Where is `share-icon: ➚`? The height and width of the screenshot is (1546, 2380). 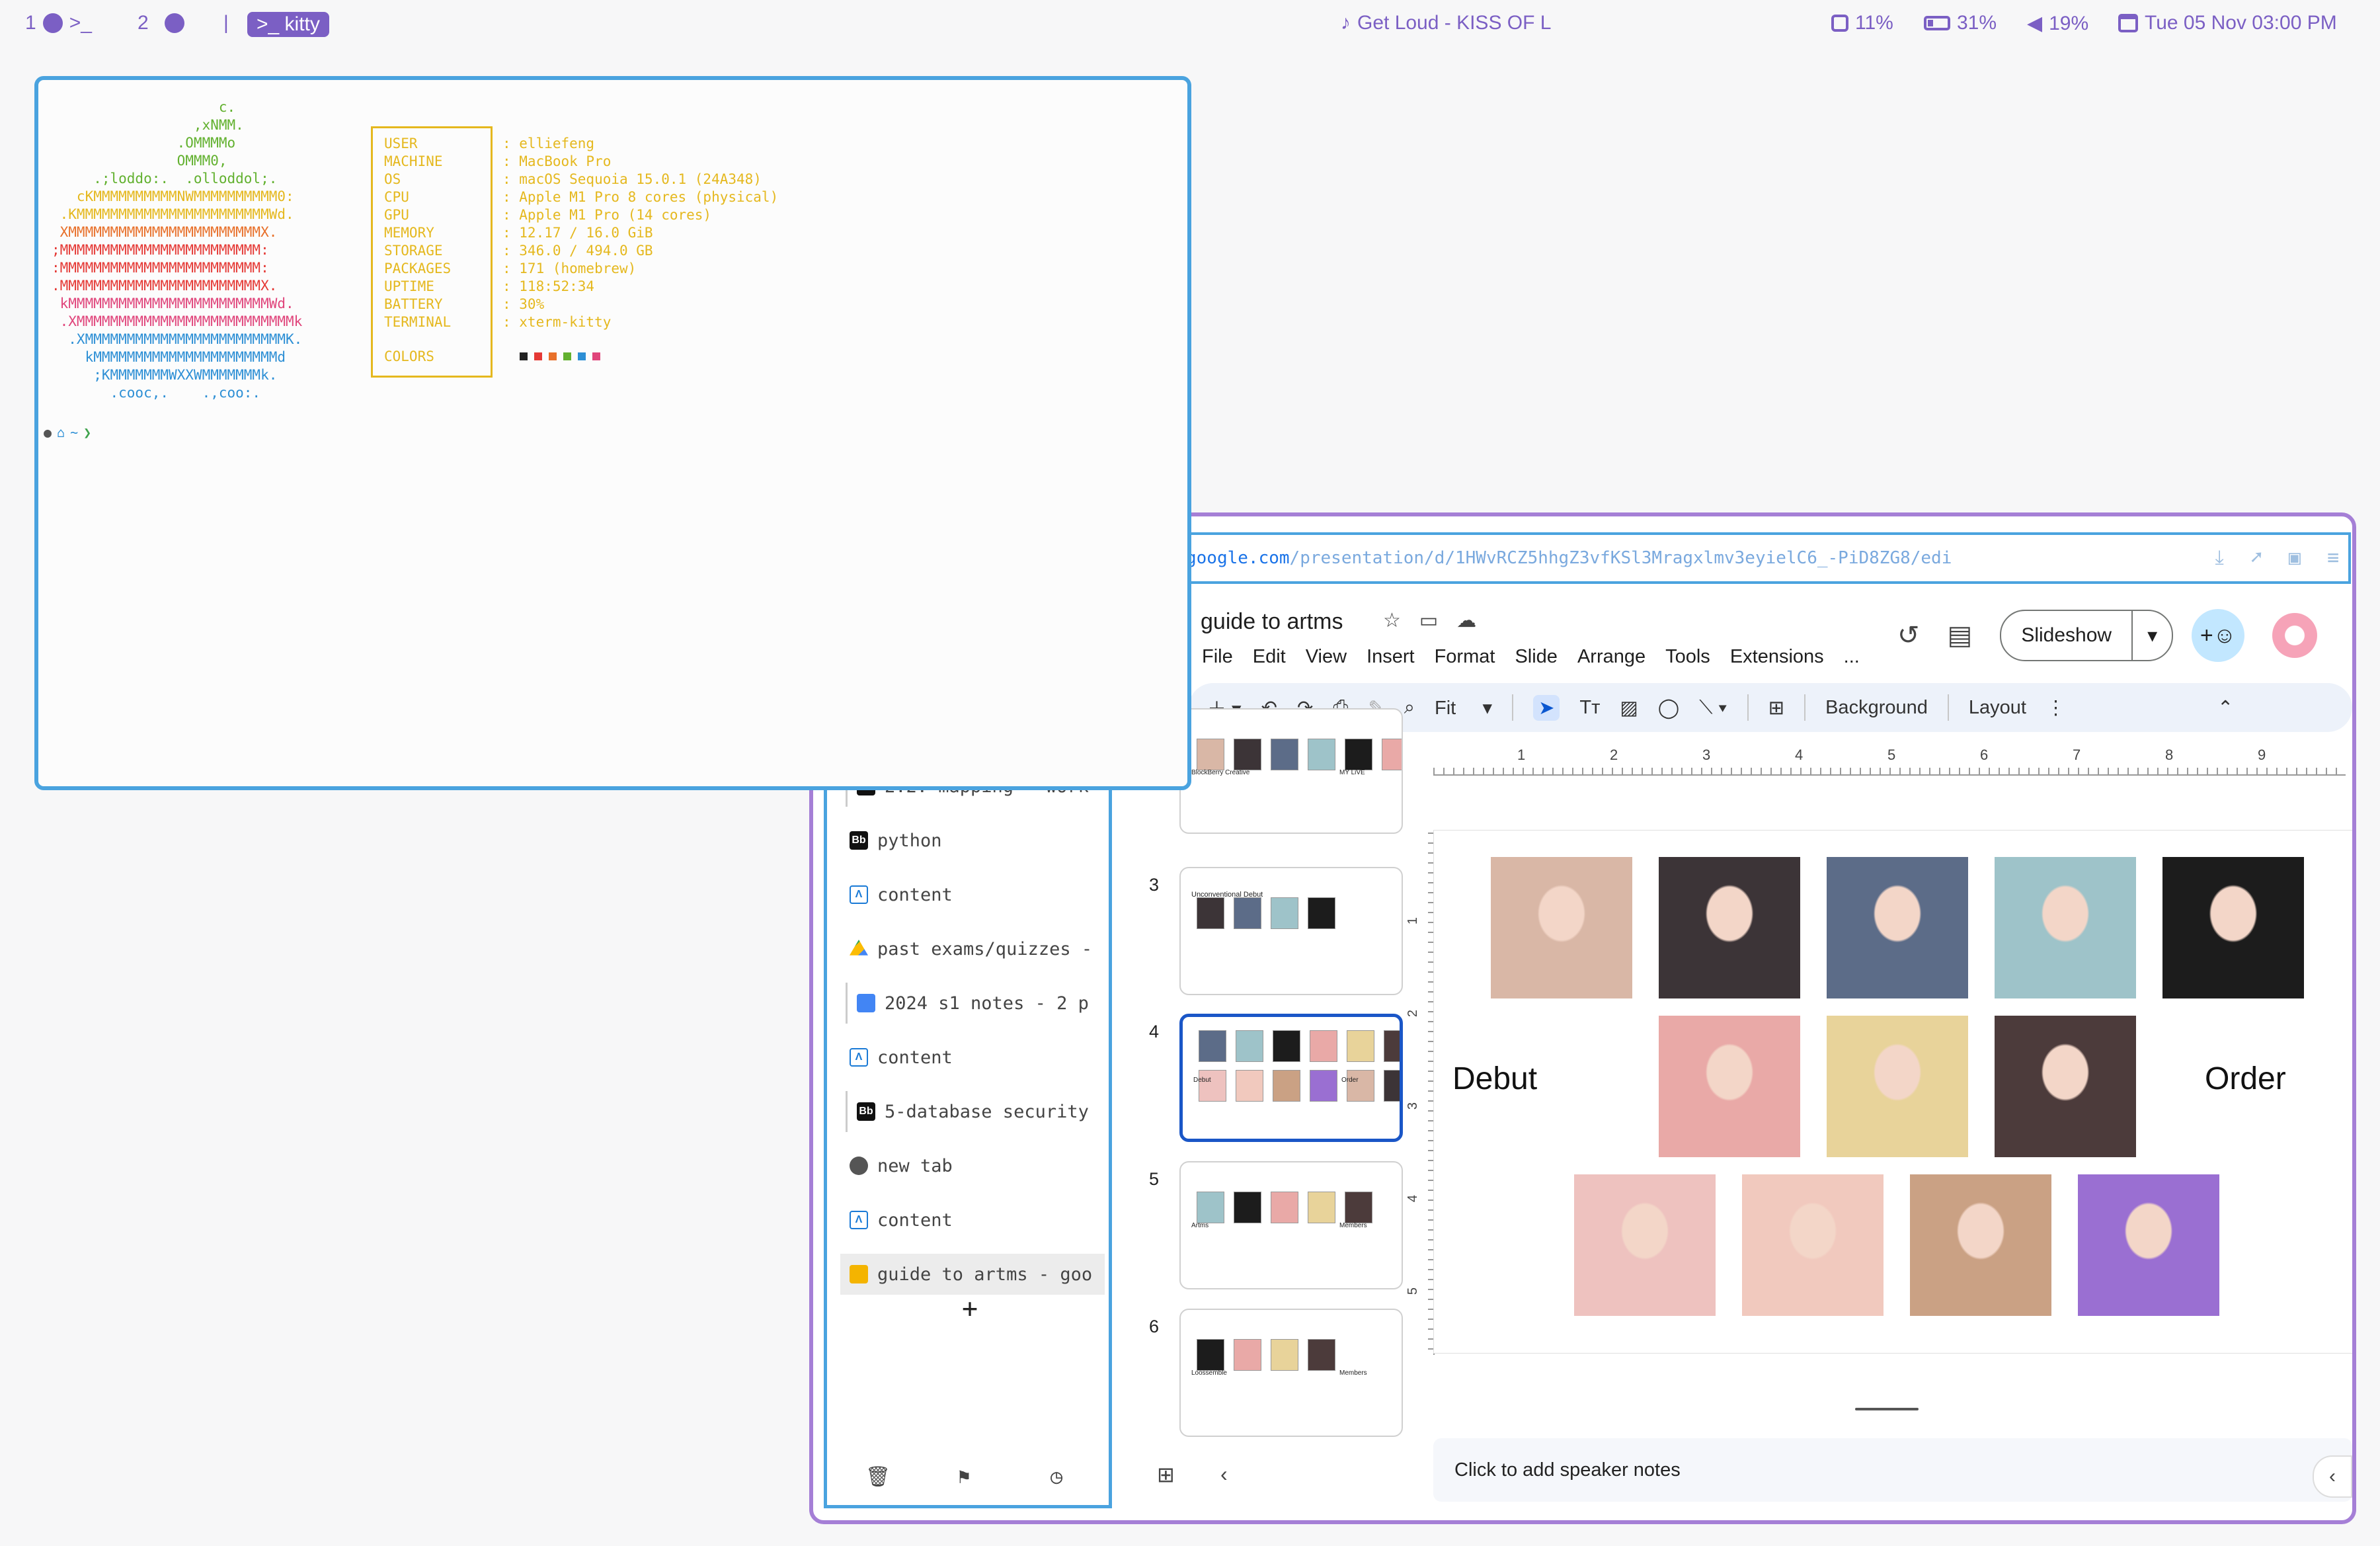
share-icon: ➚ is located at coordinates (2256, 558).